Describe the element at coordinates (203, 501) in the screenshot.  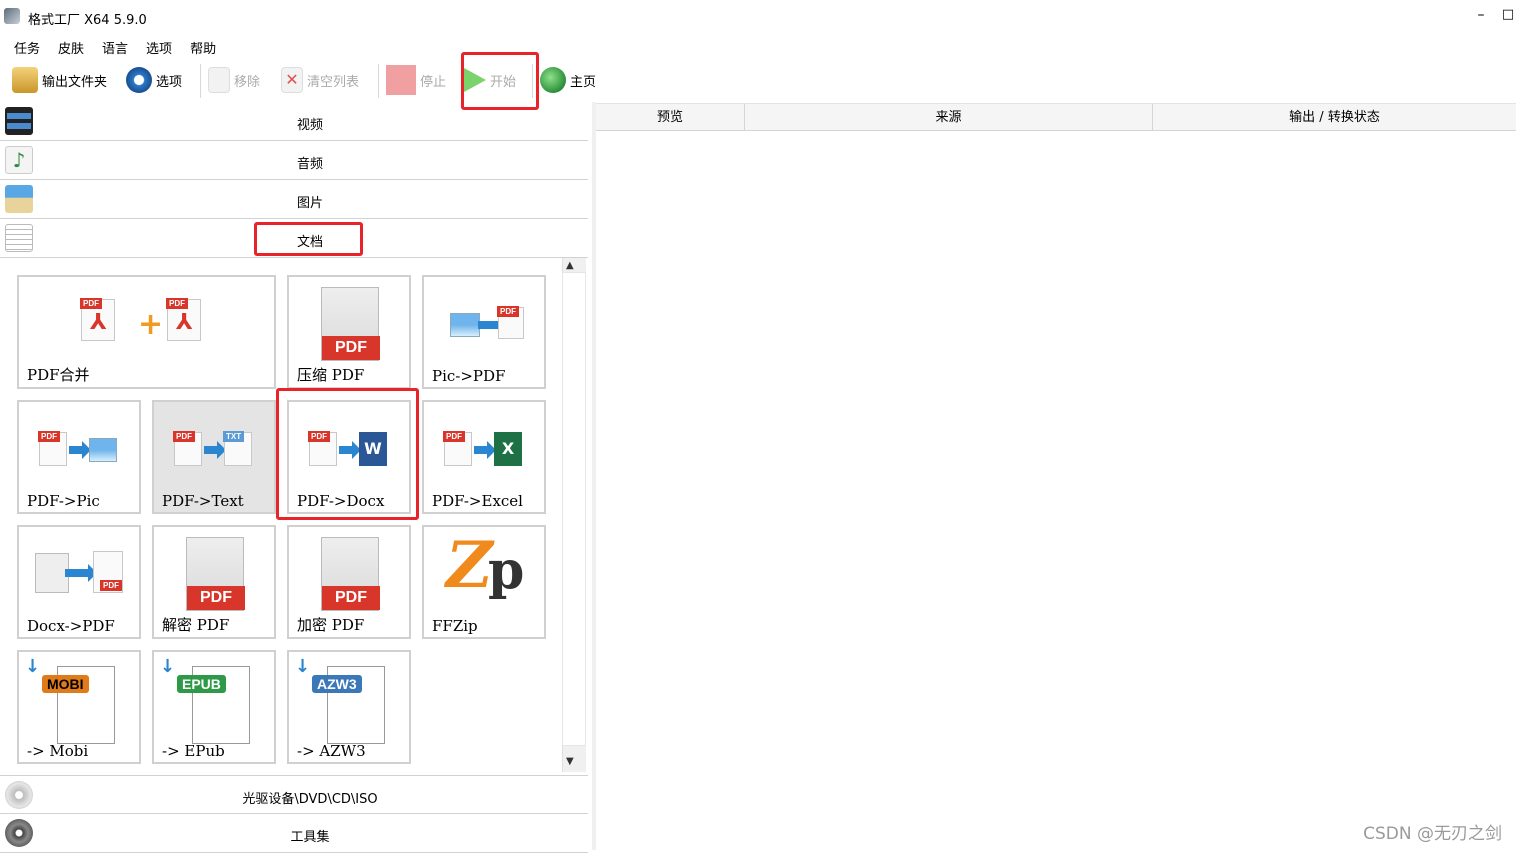
I see `tile-label: PDF->Text` at that location.